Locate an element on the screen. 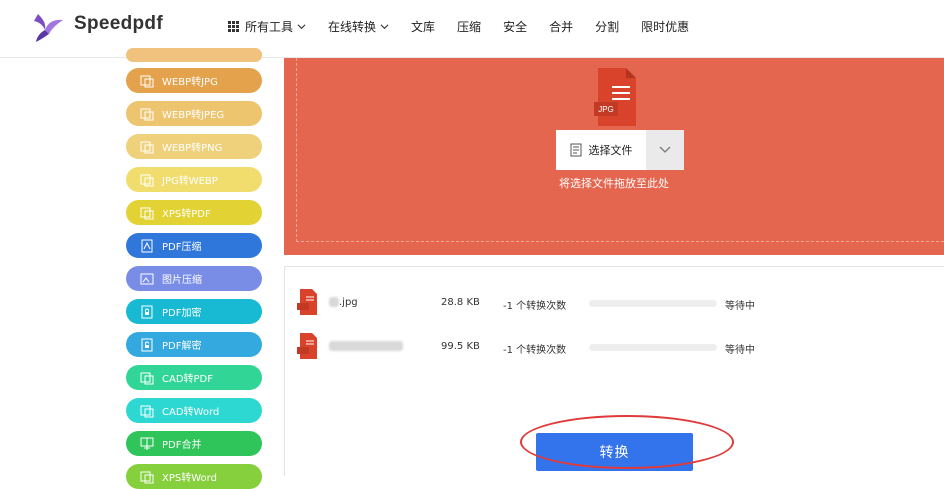  nav-library: 文库 is located at coordinates (423, 26).